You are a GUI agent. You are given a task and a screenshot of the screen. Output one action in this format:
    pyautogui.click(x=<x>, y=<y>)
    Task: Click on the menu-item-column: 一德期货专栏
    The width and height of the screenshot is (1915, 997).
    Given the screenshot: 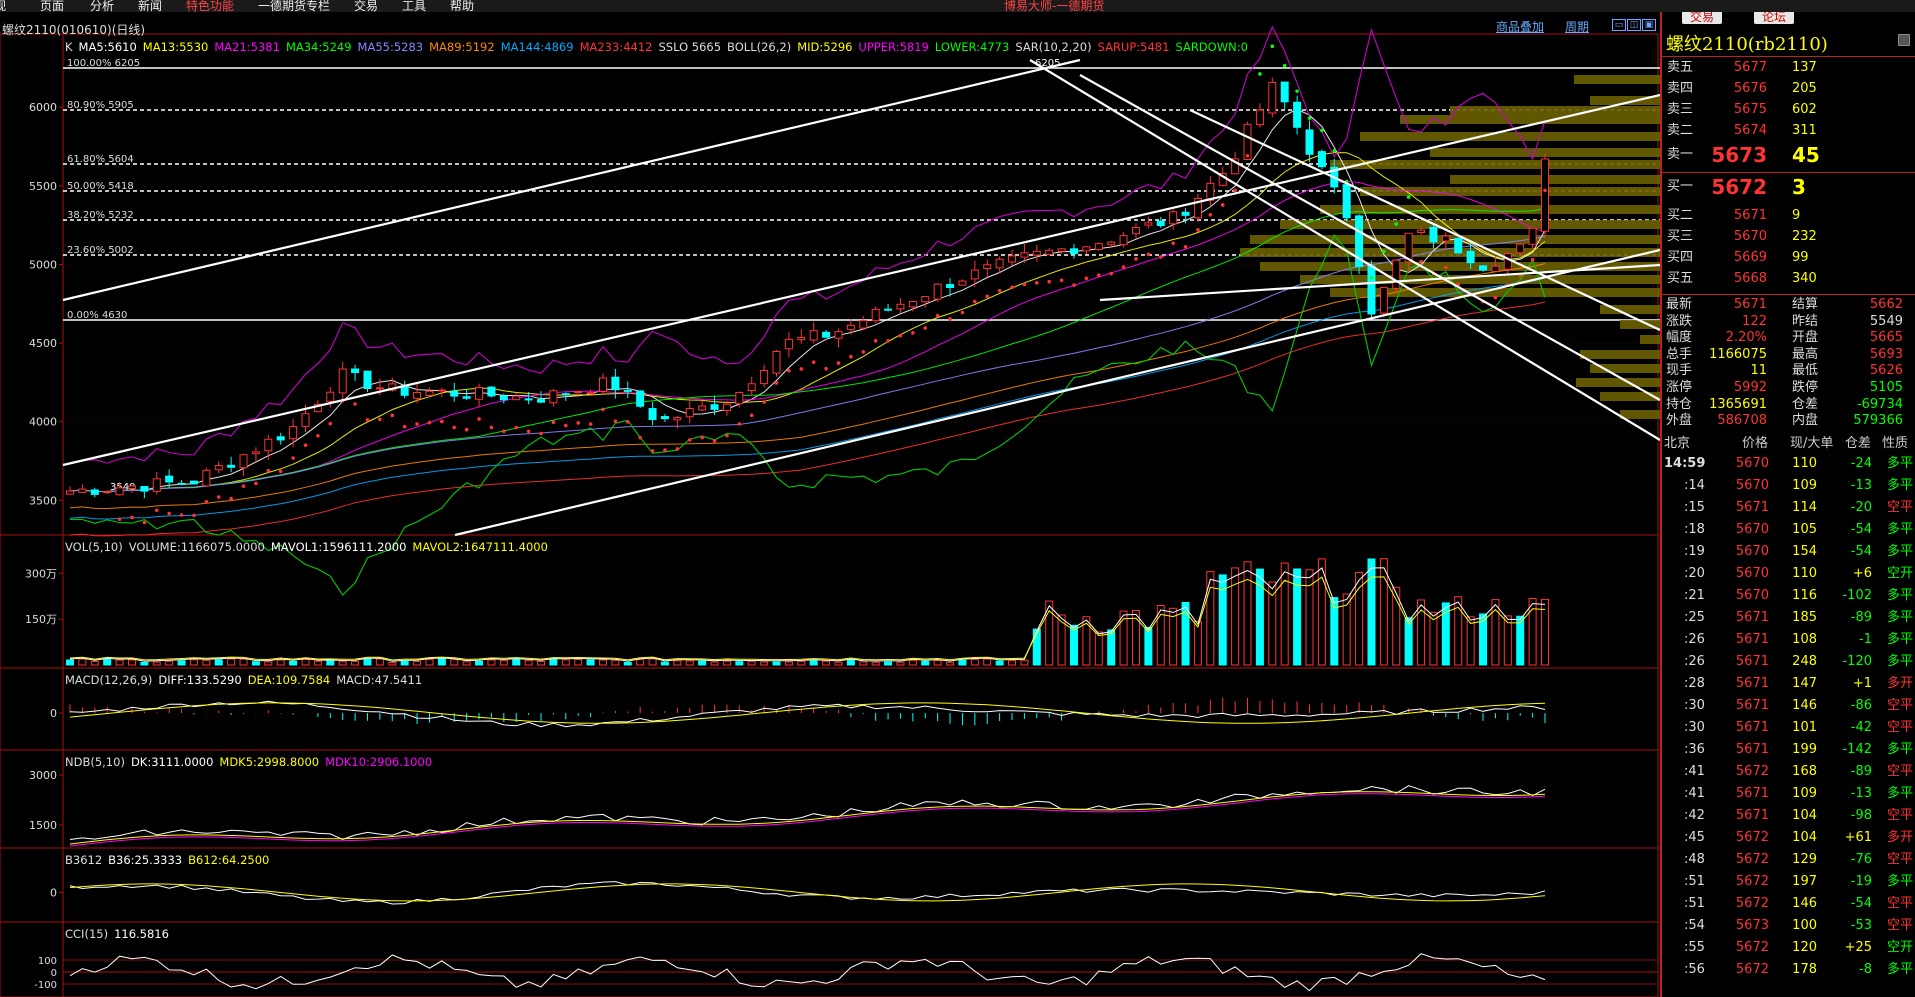 What is the action you would take?
    pyautogui.click(x=294, y=6)
    